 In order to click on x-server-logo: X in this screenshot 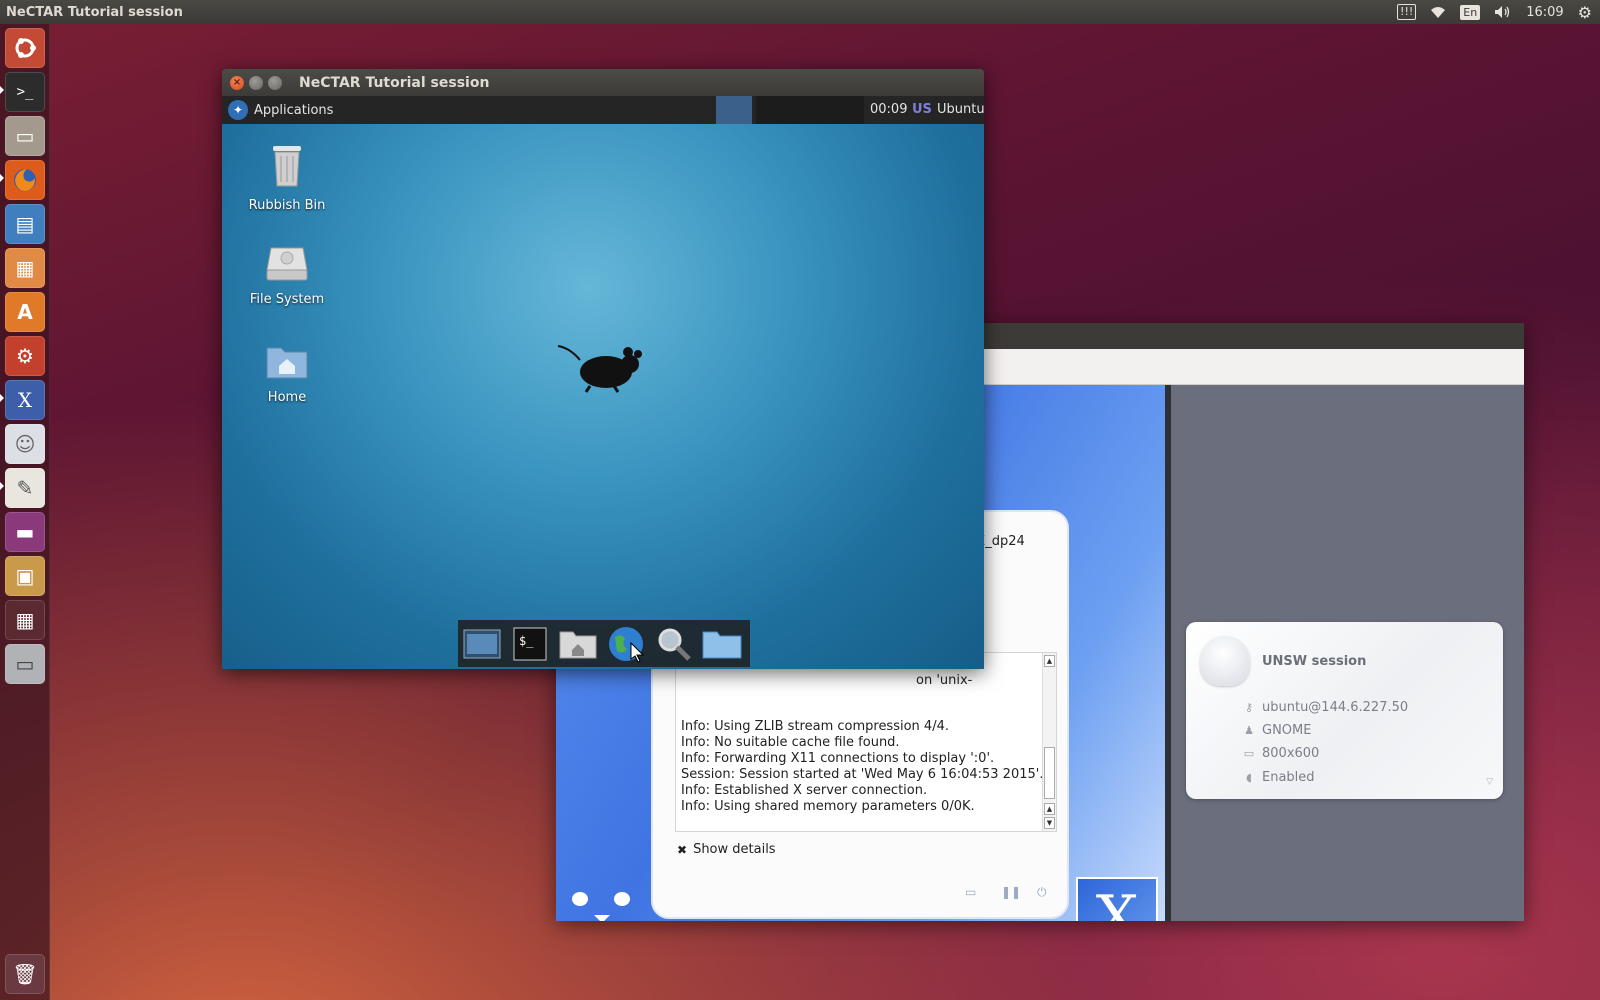, I will do `click(1117, 899)`.